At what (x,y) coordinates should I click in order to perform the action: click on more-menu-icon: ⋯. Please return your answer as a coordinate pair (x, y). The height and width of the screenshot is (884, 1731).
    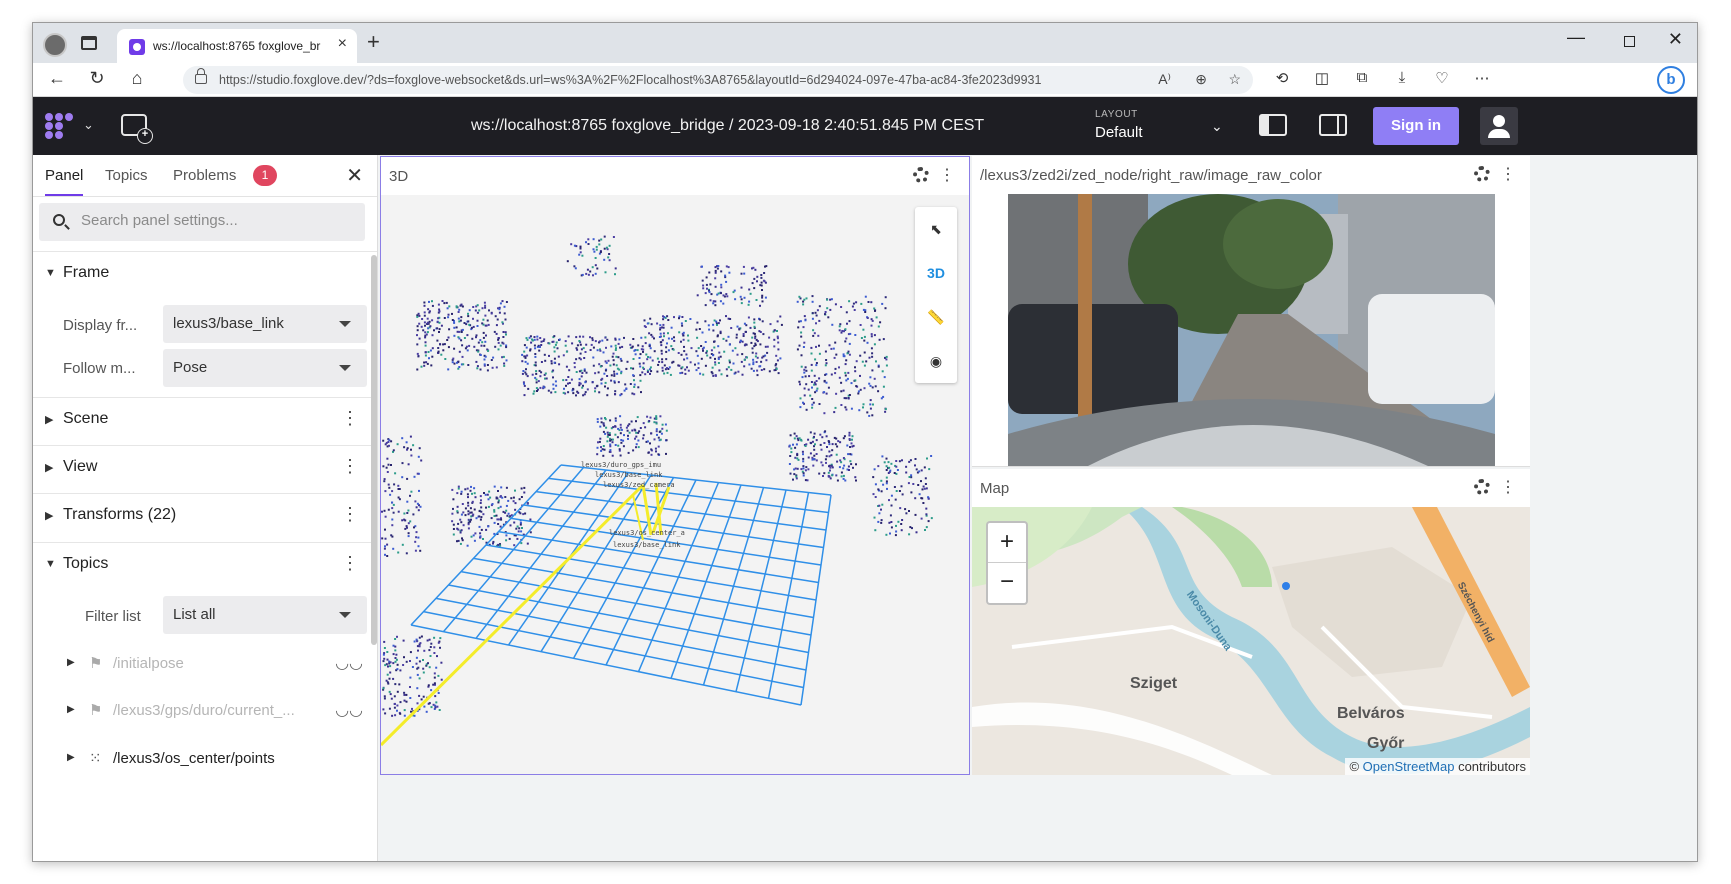
    Looking at the image, I should click on (1482, 78).